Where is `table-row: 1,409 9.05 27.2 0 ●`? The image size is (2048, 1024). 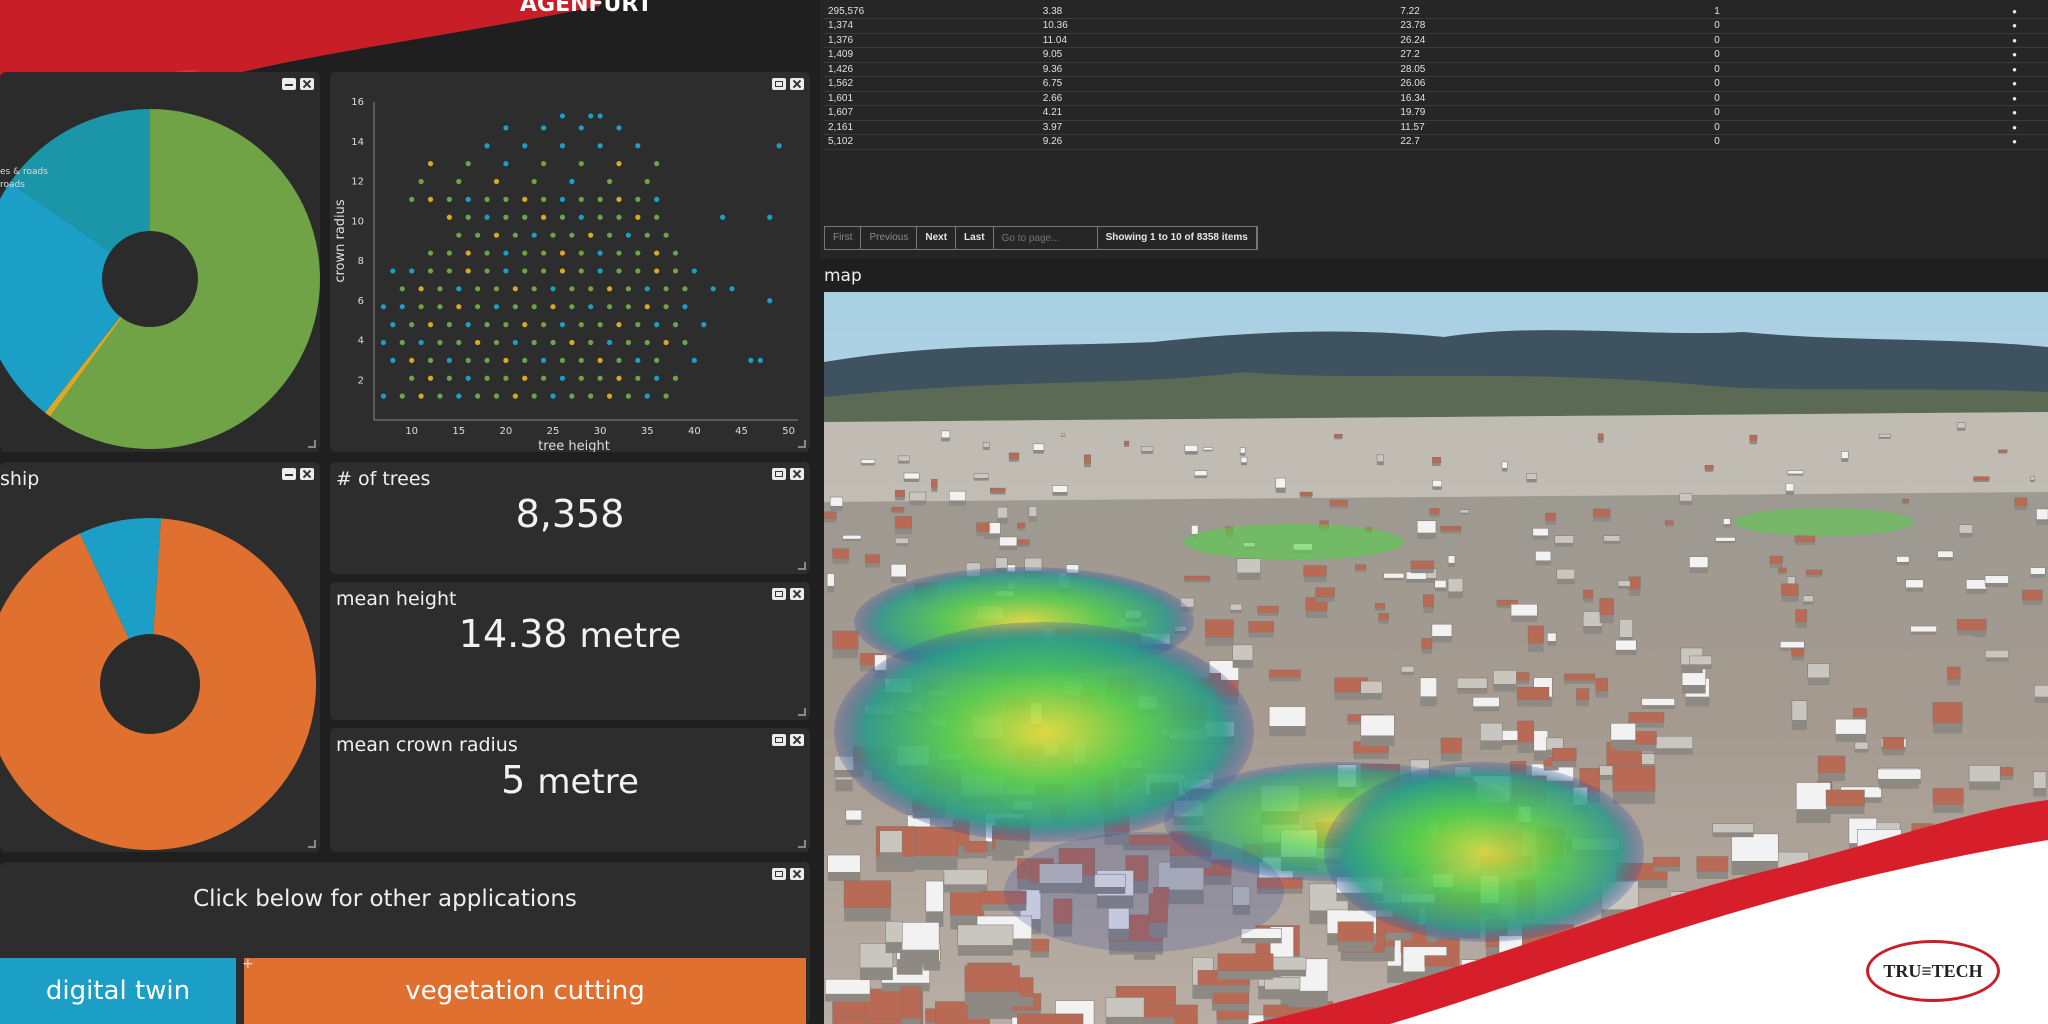
table-row: 1,409 9.05 27.2 0 ● is located at coordinates (1436, 55).